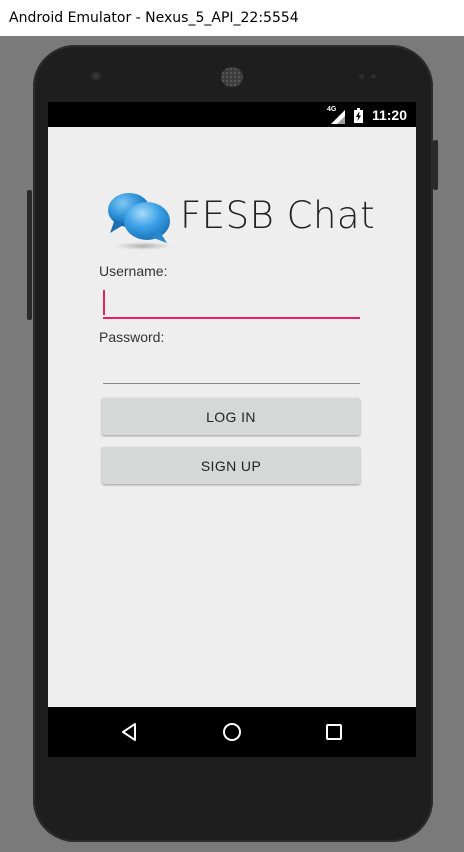 This screenshot has width=464, height=852. I want to click on chat-bubbles-icon, so click(139, 221).